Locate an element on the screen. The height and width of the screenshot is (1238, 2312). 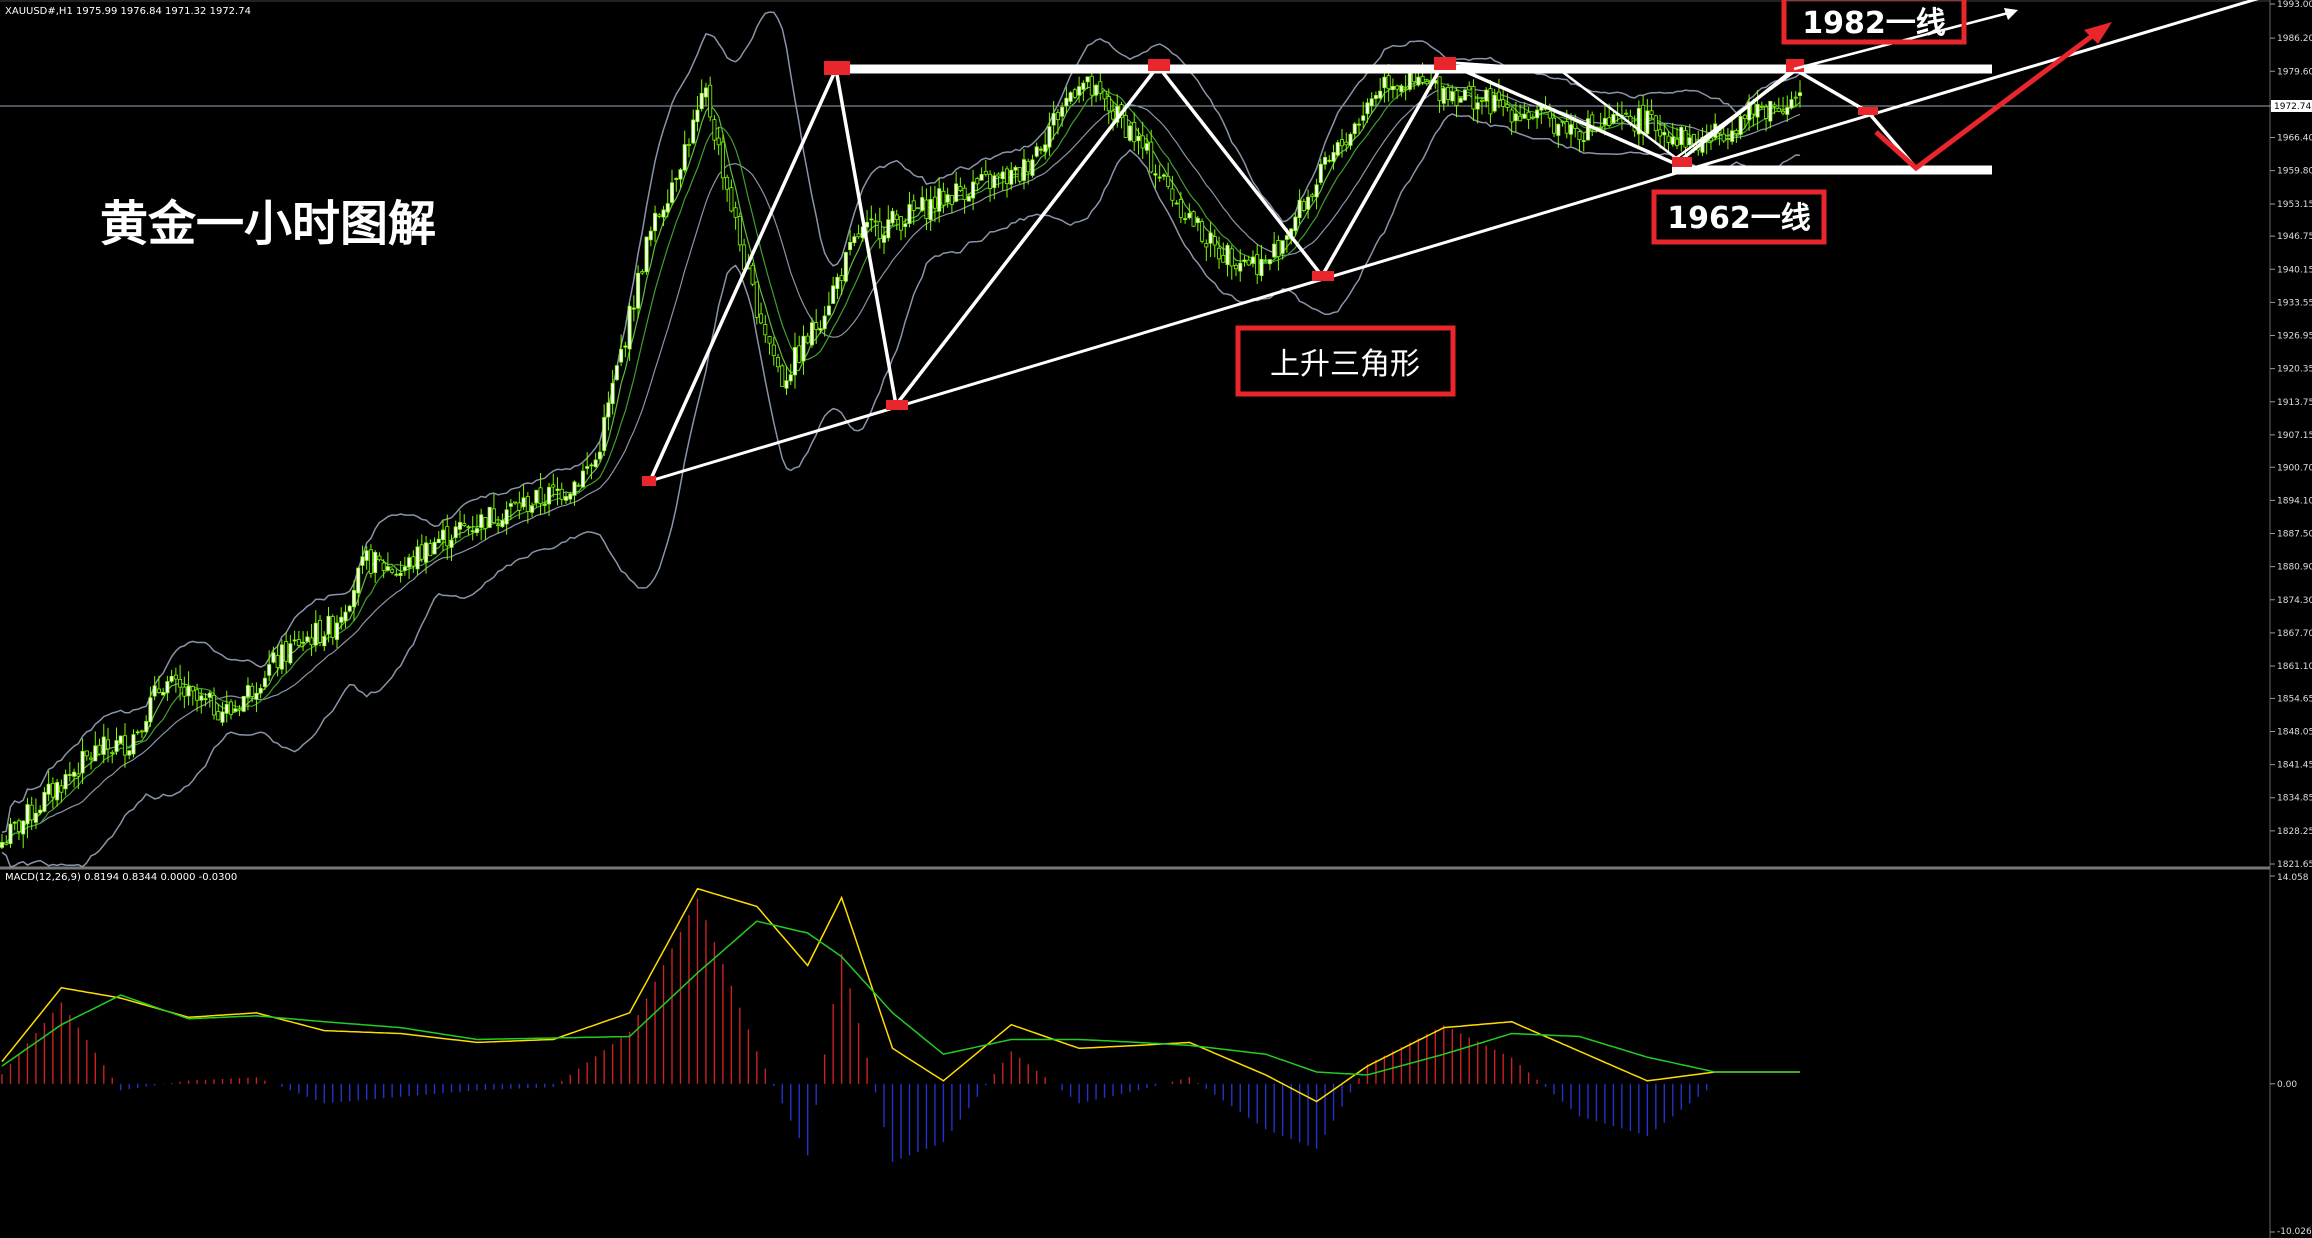
price-tick-label: 1940.15 is located at coordinates (2294, 270).